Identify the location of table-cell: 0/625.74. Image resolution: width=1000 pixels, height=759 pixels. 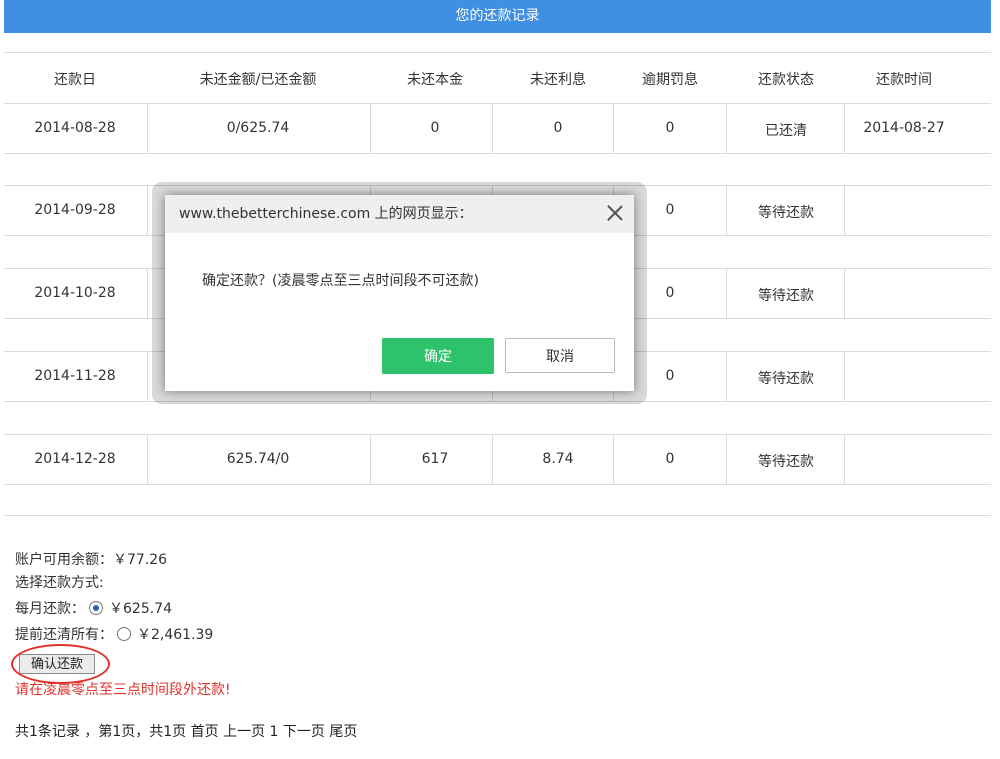
(258, 128).